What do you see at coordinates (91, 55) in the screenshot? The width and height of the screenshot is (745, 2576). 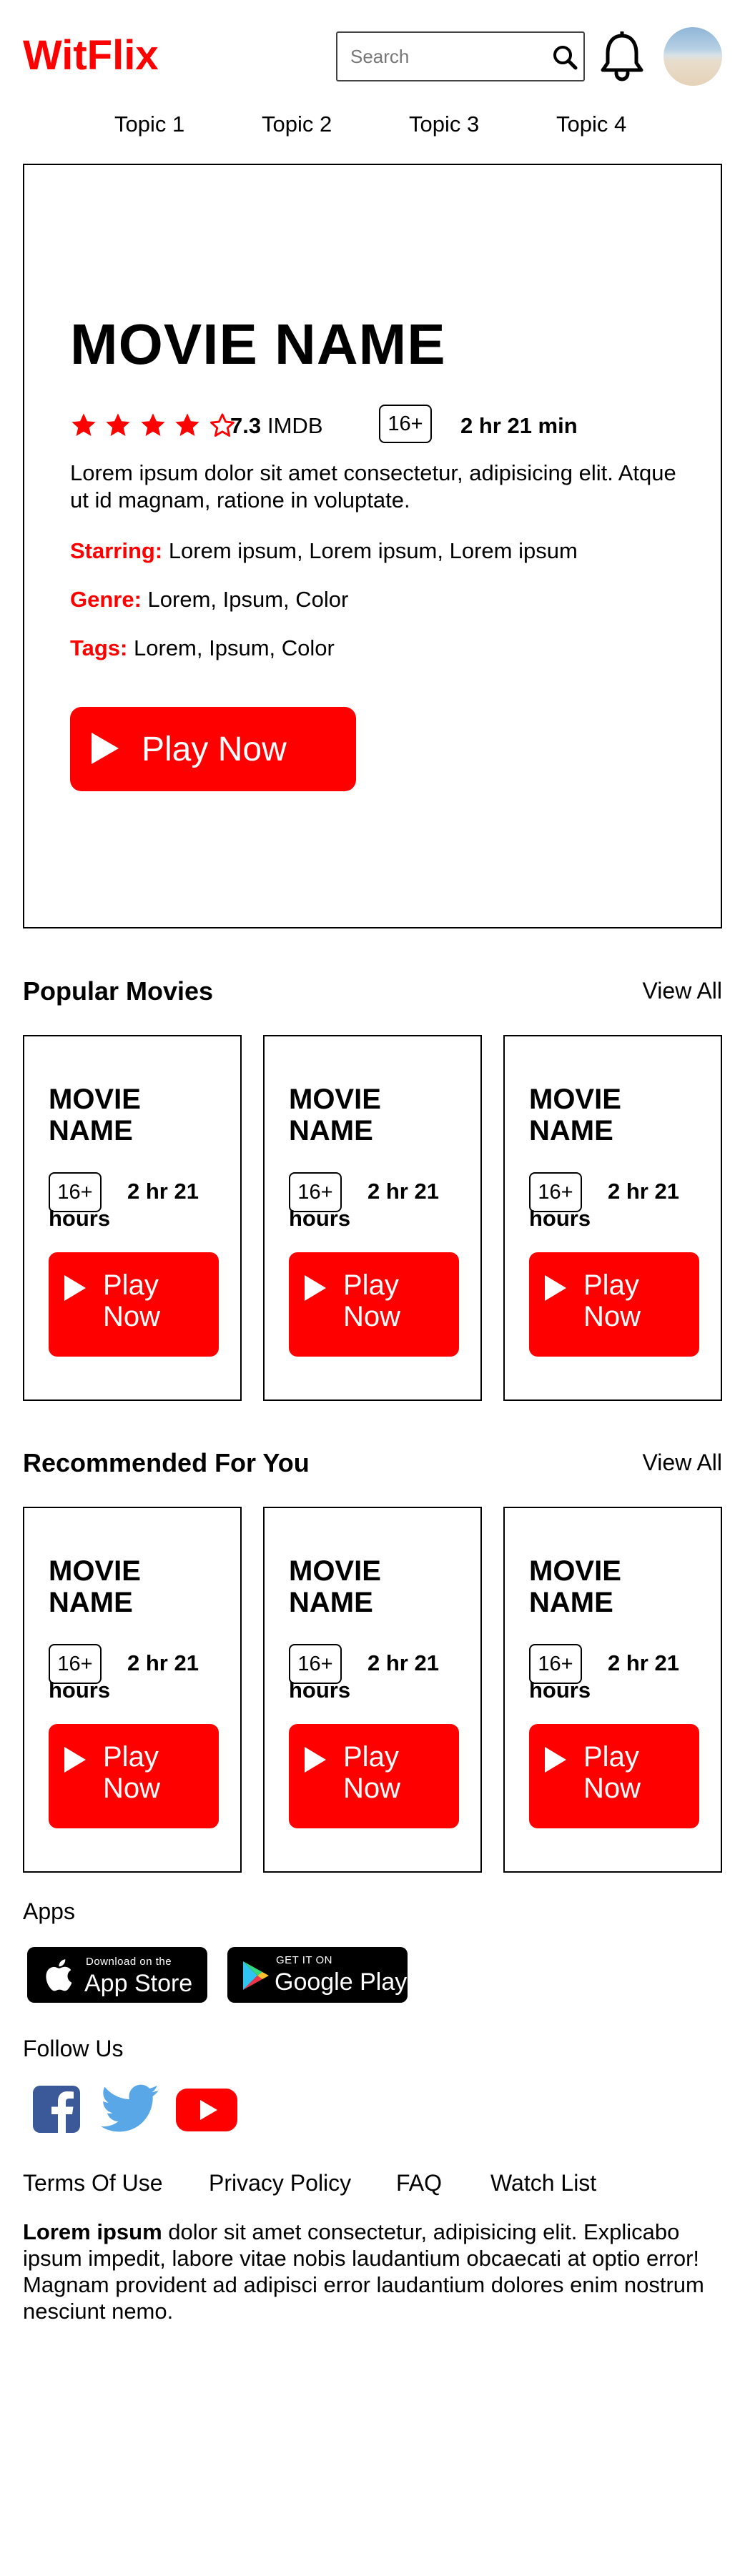 I see `site-logo: WitFlix` at bounding box center [91, 55].